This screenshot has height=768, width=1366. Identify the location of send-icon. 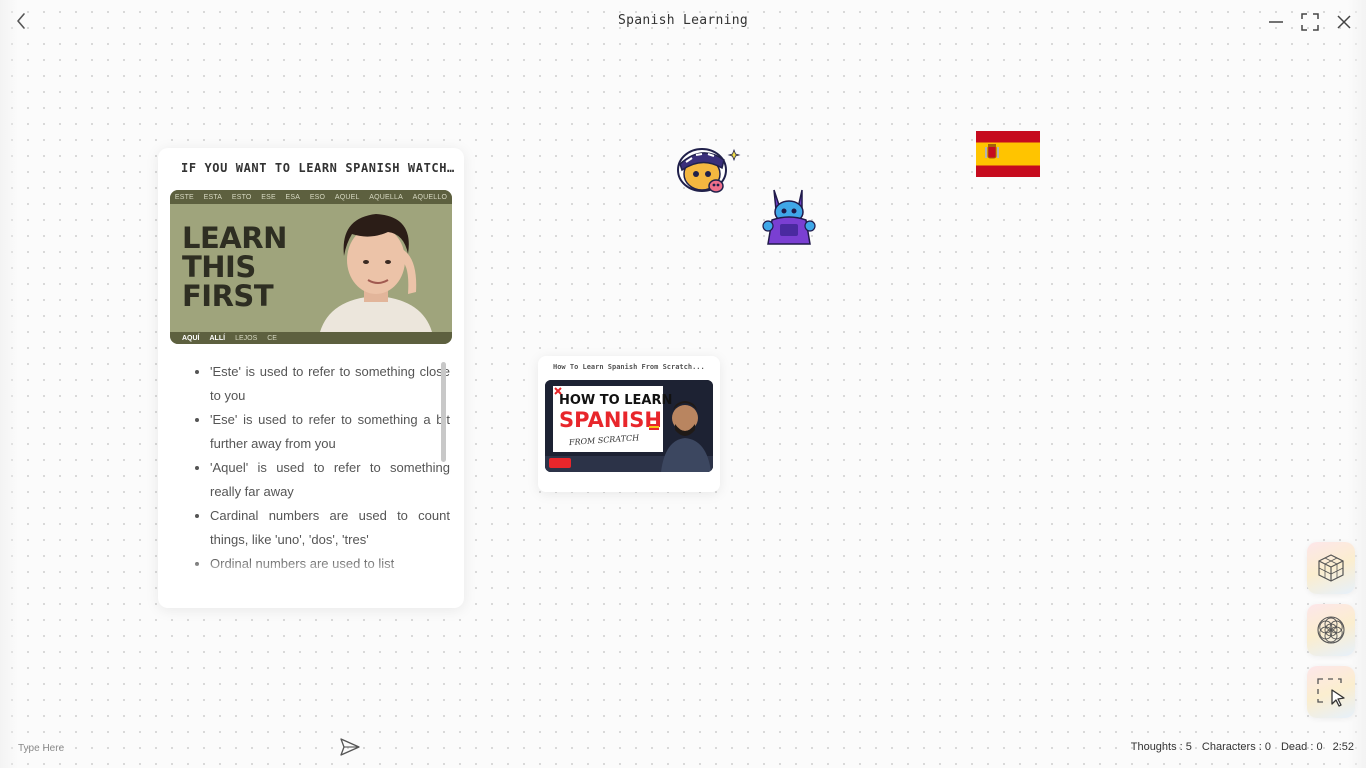
(350, 747).